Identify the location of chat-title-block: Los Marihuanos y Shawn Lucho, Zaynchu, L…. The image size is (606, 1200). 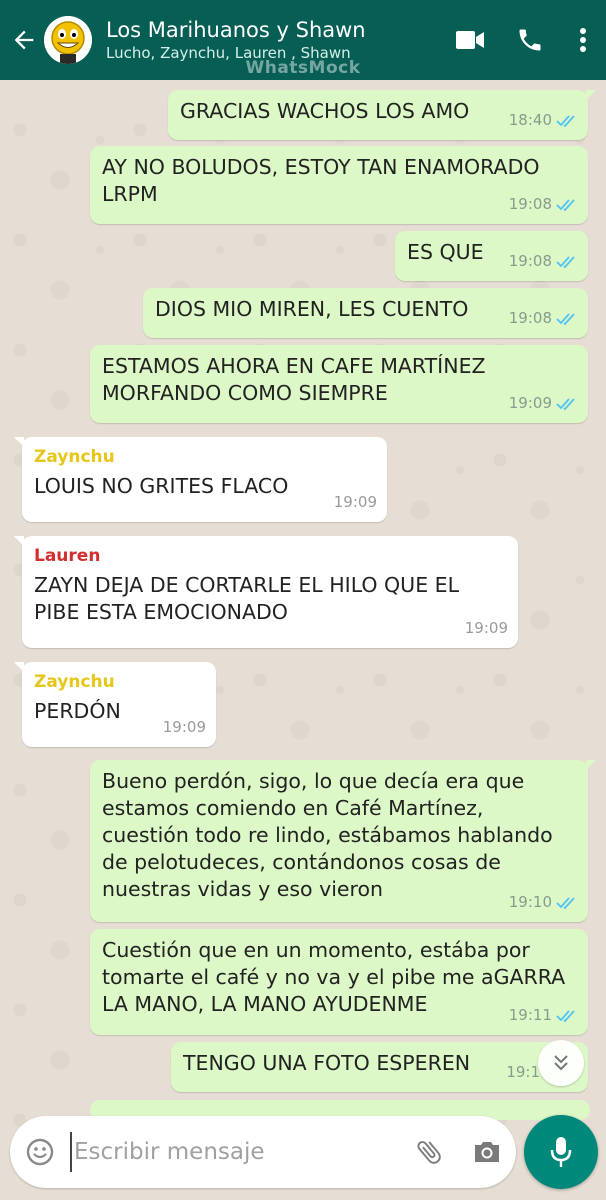
(273, 40).